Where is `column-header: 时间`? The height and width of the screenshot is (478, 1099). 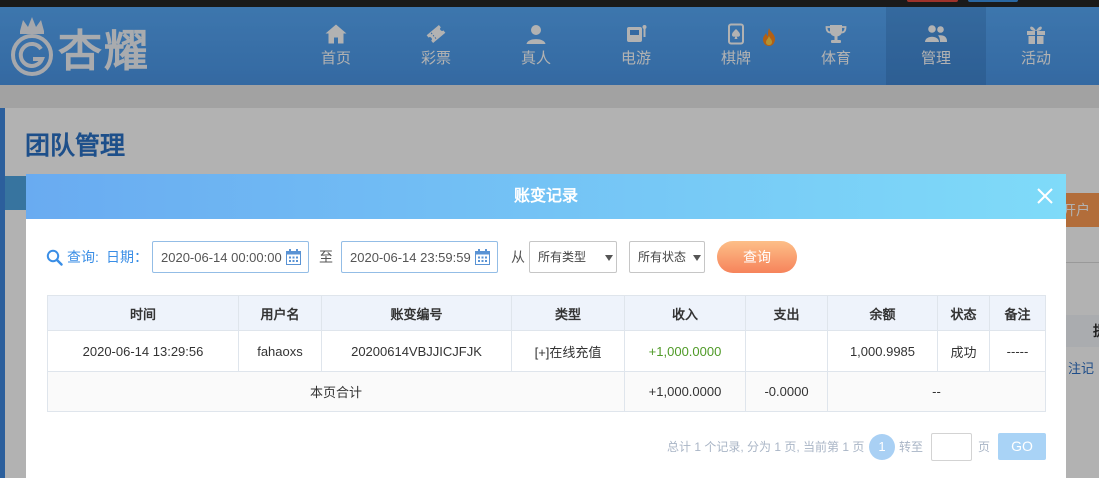 column-header: 时间 is located at coordinates (143, 313).